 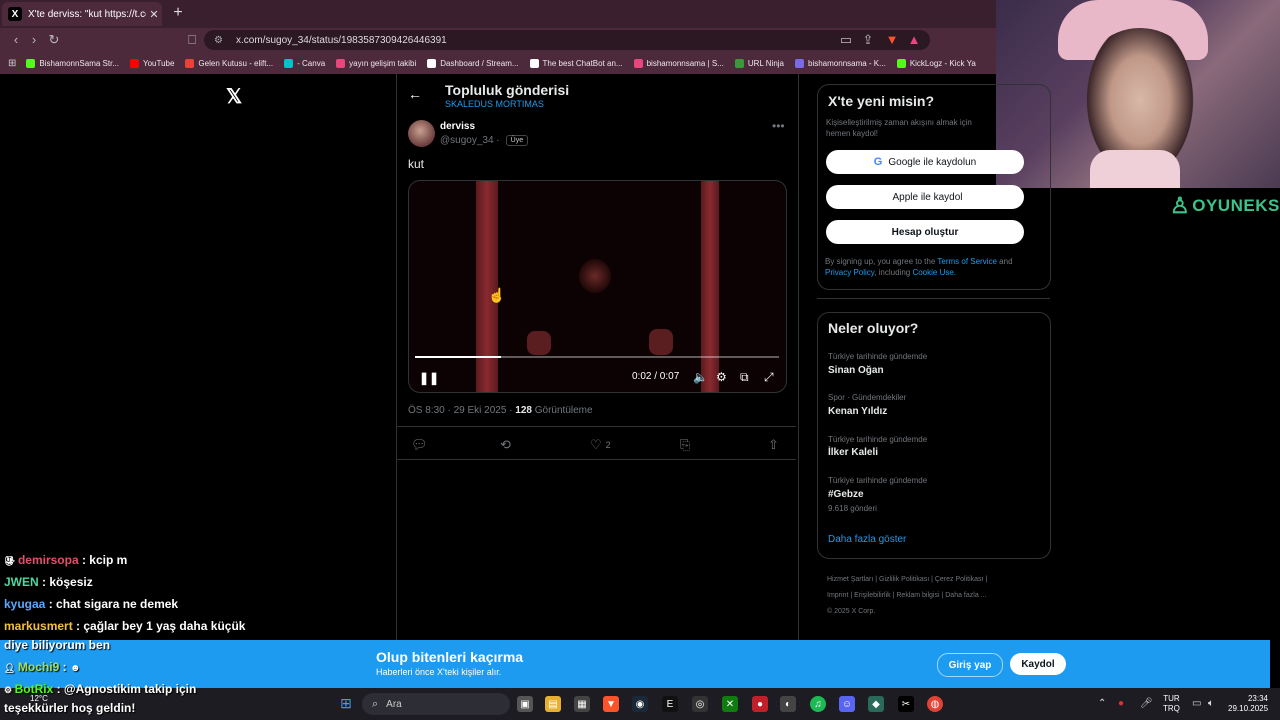 What do you see at coordinates (640, 704) in the screenshot?
I see `steam-icon: ◉` at bounding box center [640, 704].